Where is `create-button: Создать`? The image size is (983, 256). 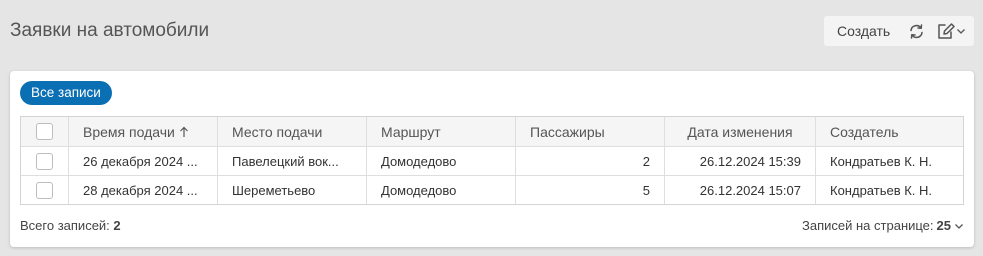
create-button: Создать is located at coordinates (865, 31).